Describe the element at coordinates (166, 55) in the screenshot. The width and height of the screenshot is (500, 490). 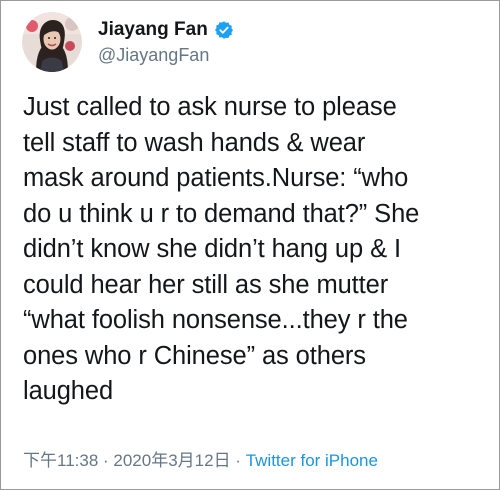
I see `user-handle: @JiayangFan` at that location.